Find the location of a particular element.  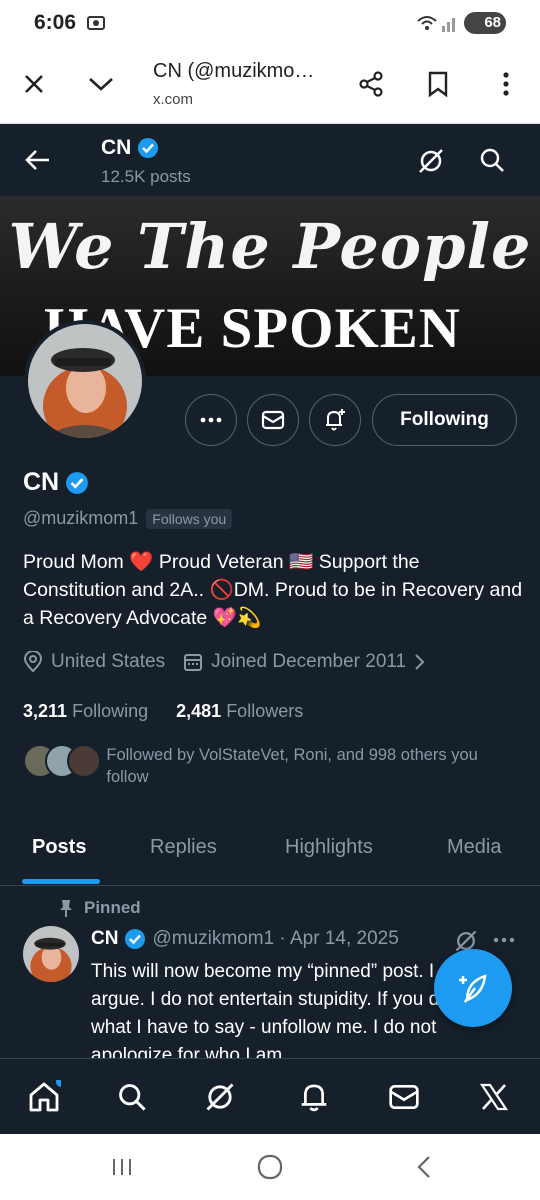

tweet-header: CN @muzikmom1 · Apr 14, 2025 is located at coordinates (245, 939).